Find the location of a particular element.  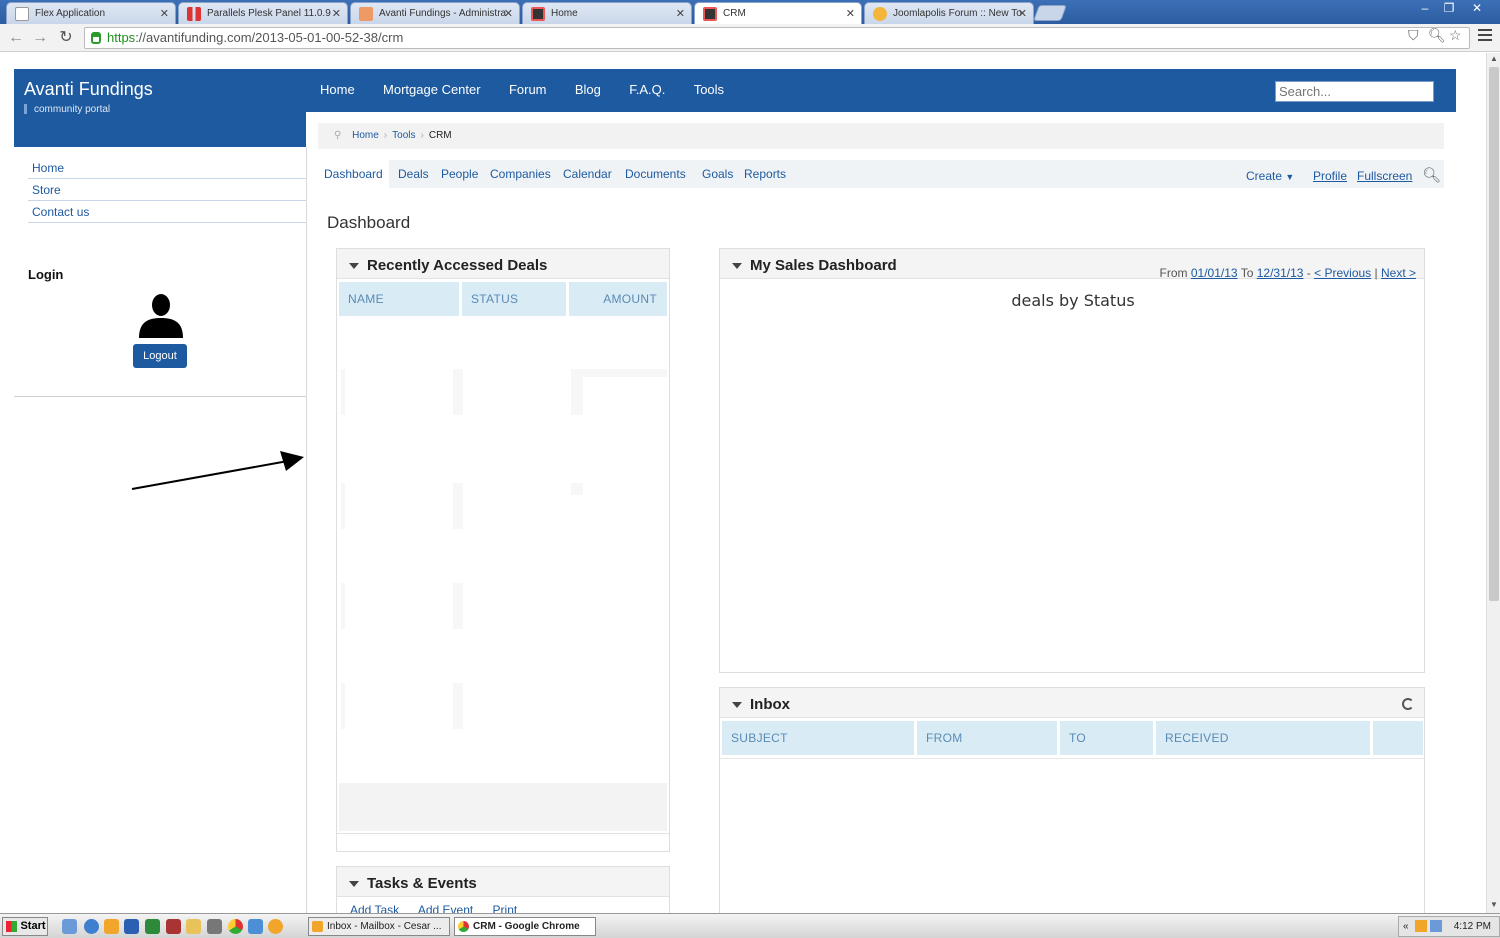

add-task-link: Add Task is located at coordinates (374, 908).